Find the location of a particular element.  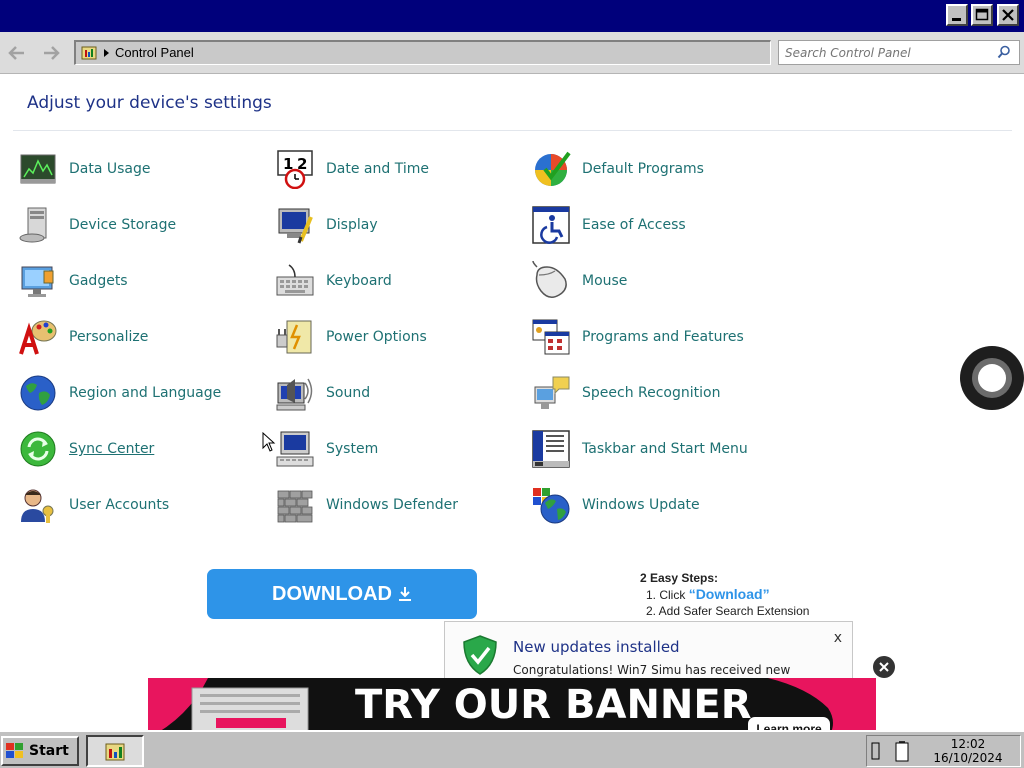

steps-title: 2 Easy Steps: is located at coordinates (679, 578).